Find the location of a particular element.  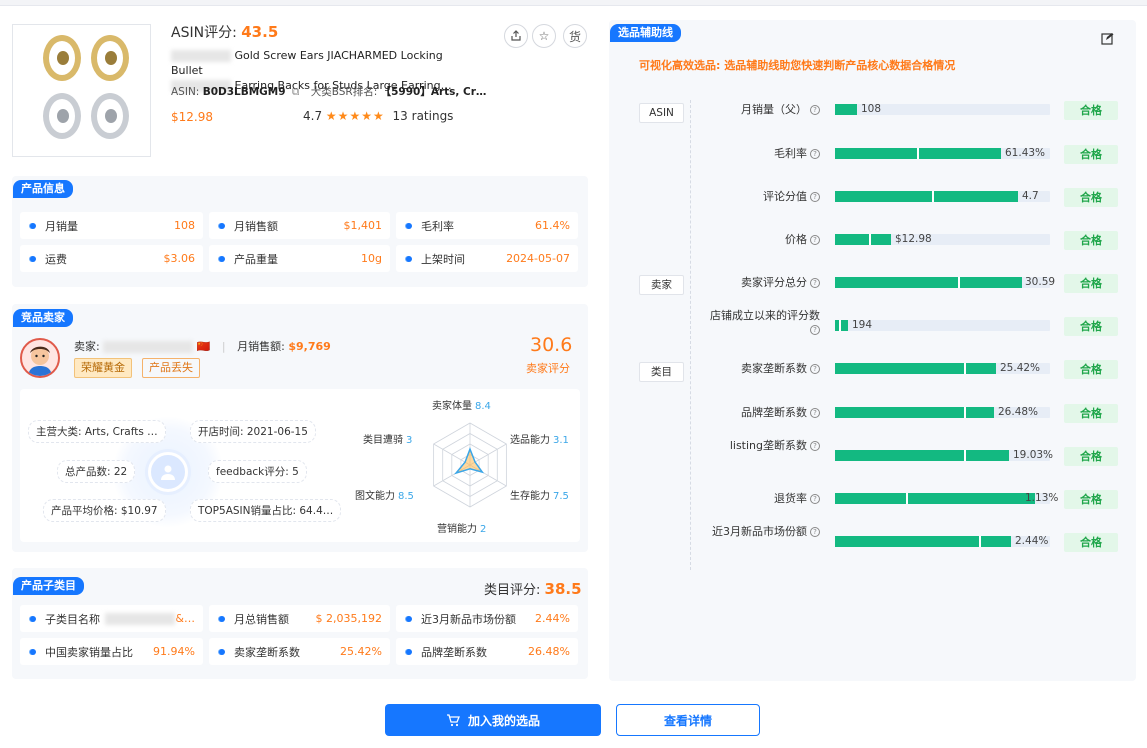

metric-label-text: 卖家评分总分 is located at coordinates (774, 282).